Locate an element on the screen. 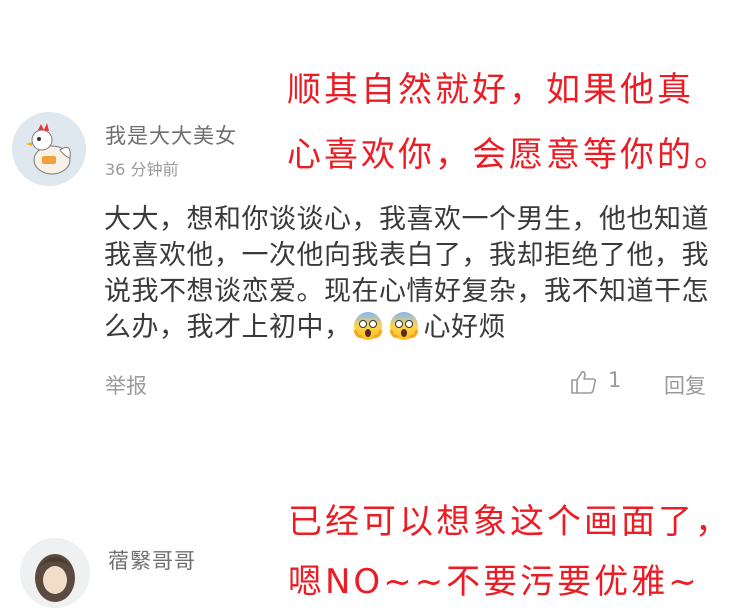 This screenshot has height=608, width=750. comment-username: 蓿繄哥哥 is located at coordinates (152, 560).